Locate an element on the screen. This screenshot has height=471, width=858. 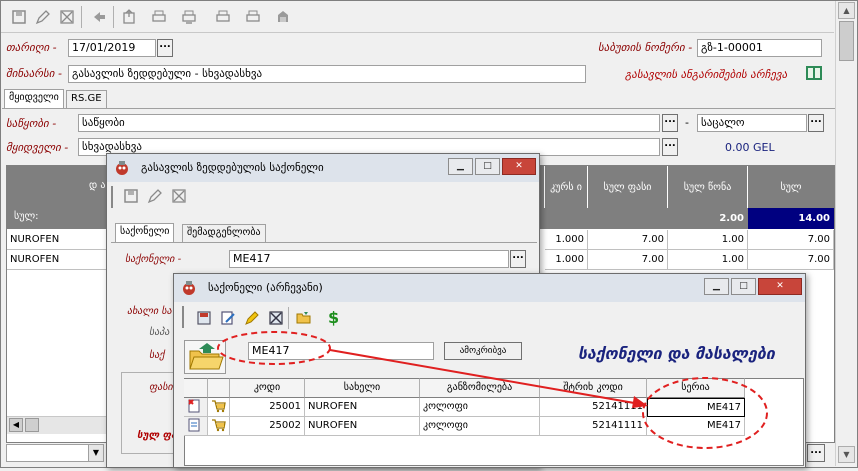
goods-field: ME417 is located at coordinates (369, 259).